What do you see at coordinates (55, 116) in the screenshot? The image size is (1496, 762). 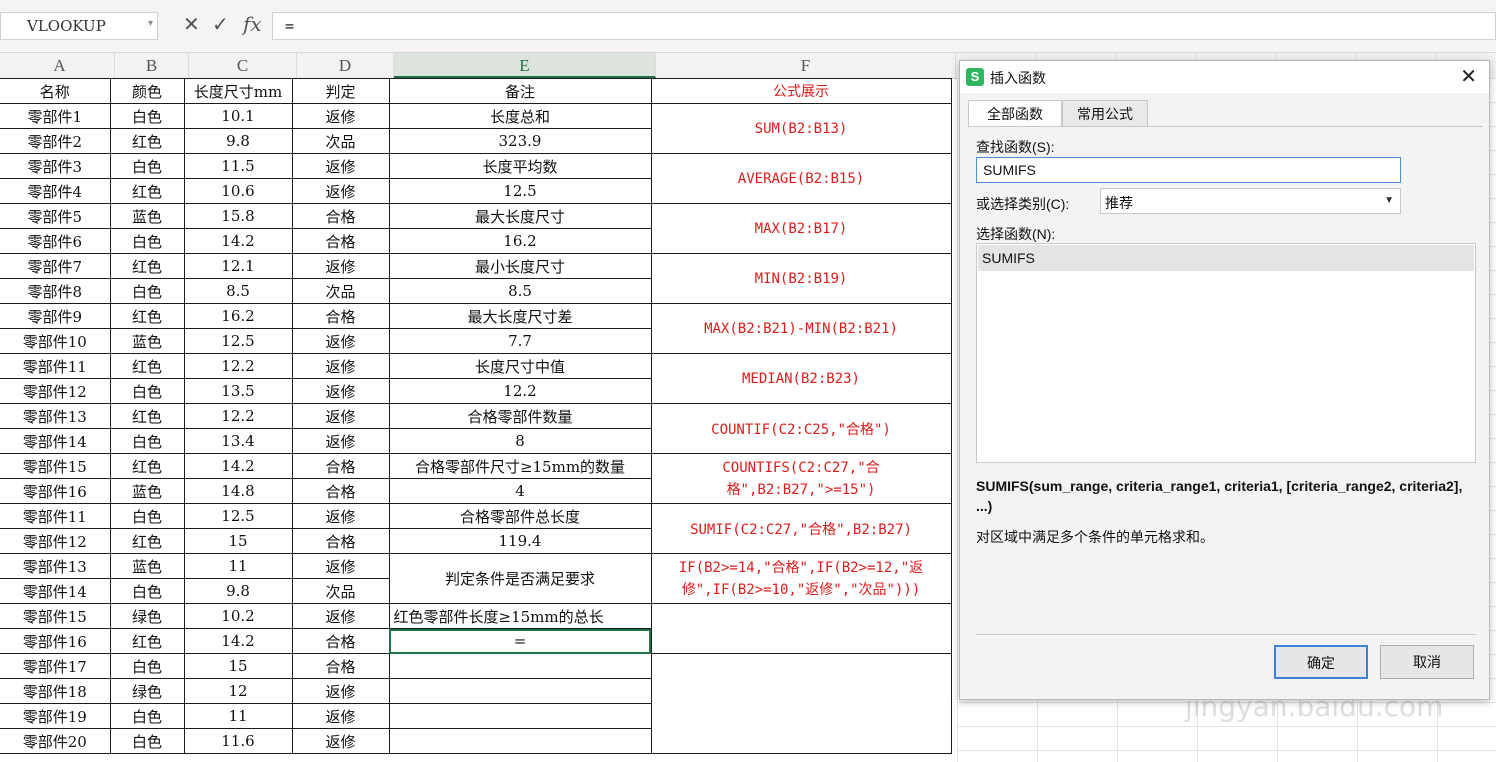 I see `part-name-cell: 零部件1` at bounding box center [55, 116].